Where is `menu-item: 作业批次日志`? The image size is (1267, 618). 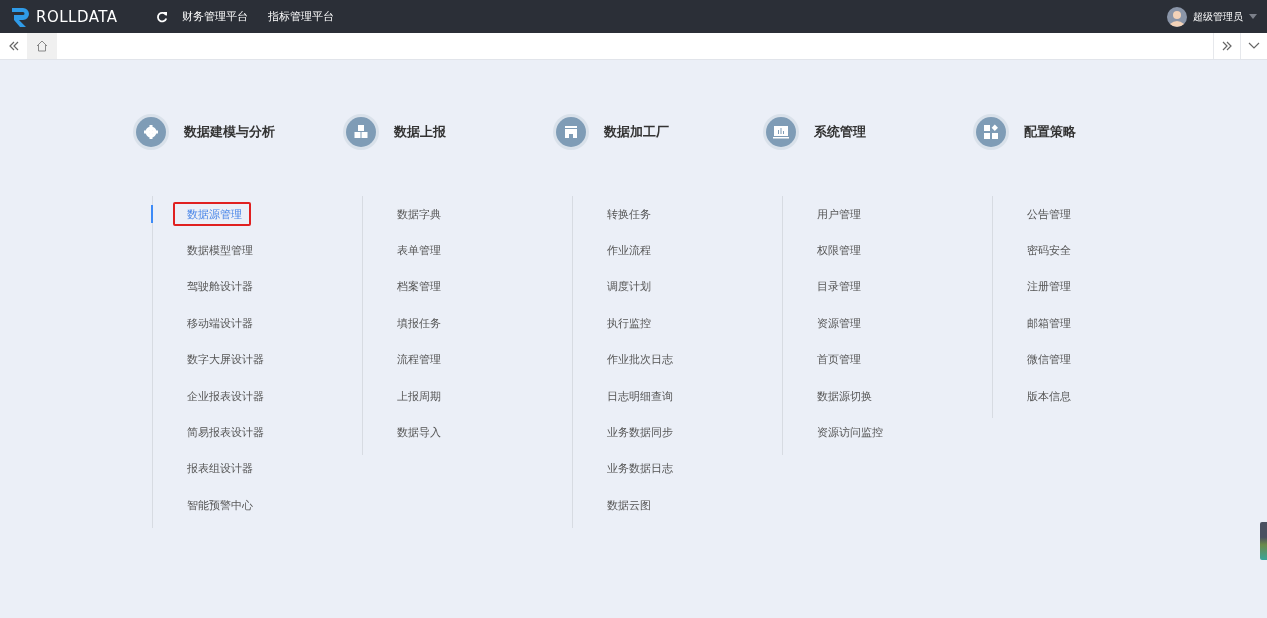 menu-item: 作业批次日志 is located at coordinates (668, 359).